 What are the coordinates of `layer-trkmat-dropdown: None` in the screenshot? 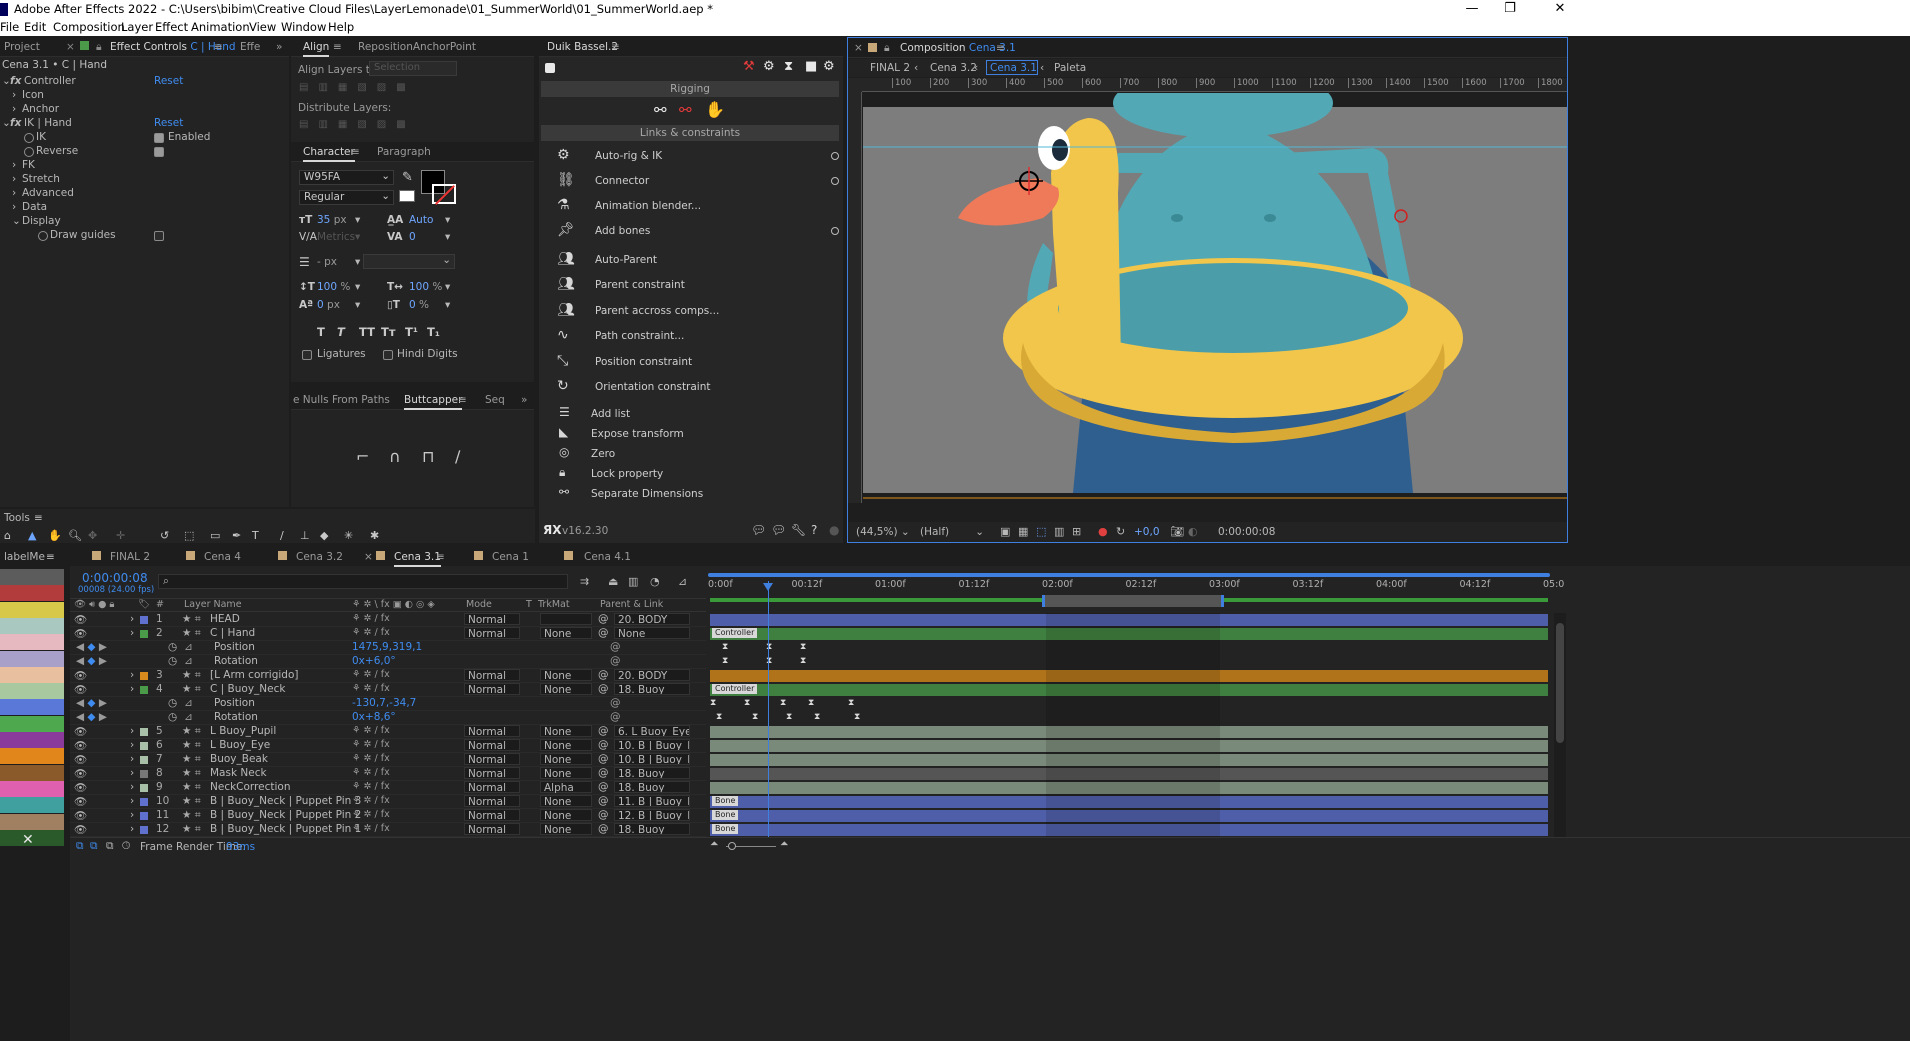 It's located at (566, 675).